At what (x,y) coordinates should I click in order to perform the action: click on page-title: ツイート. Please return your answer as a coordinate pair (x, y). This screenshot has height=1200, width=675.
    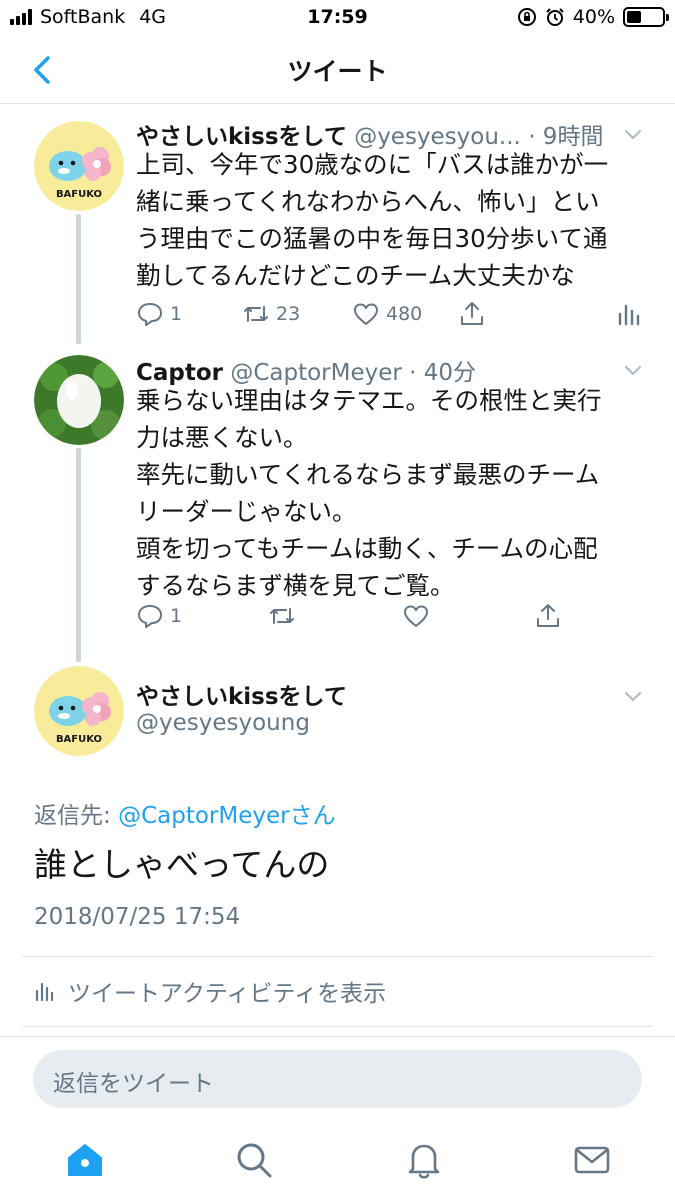
    Looking at the image, I should click on (337, 71).